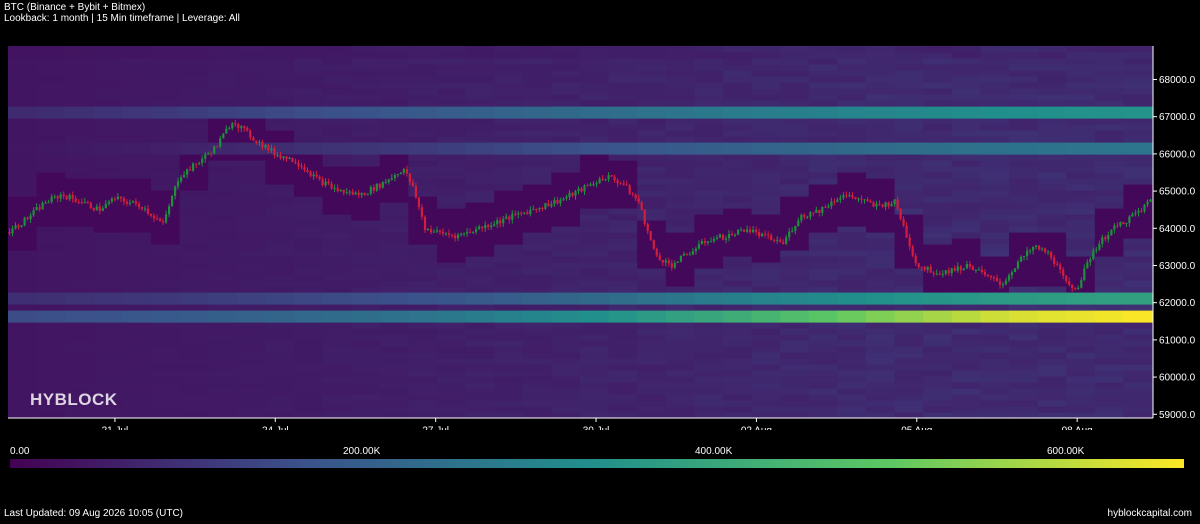  What do you see at coordinates (1150, 513) in the screenshot?
I see `site-link: hyblockcapital.com` at bounding box center [1150, 513].